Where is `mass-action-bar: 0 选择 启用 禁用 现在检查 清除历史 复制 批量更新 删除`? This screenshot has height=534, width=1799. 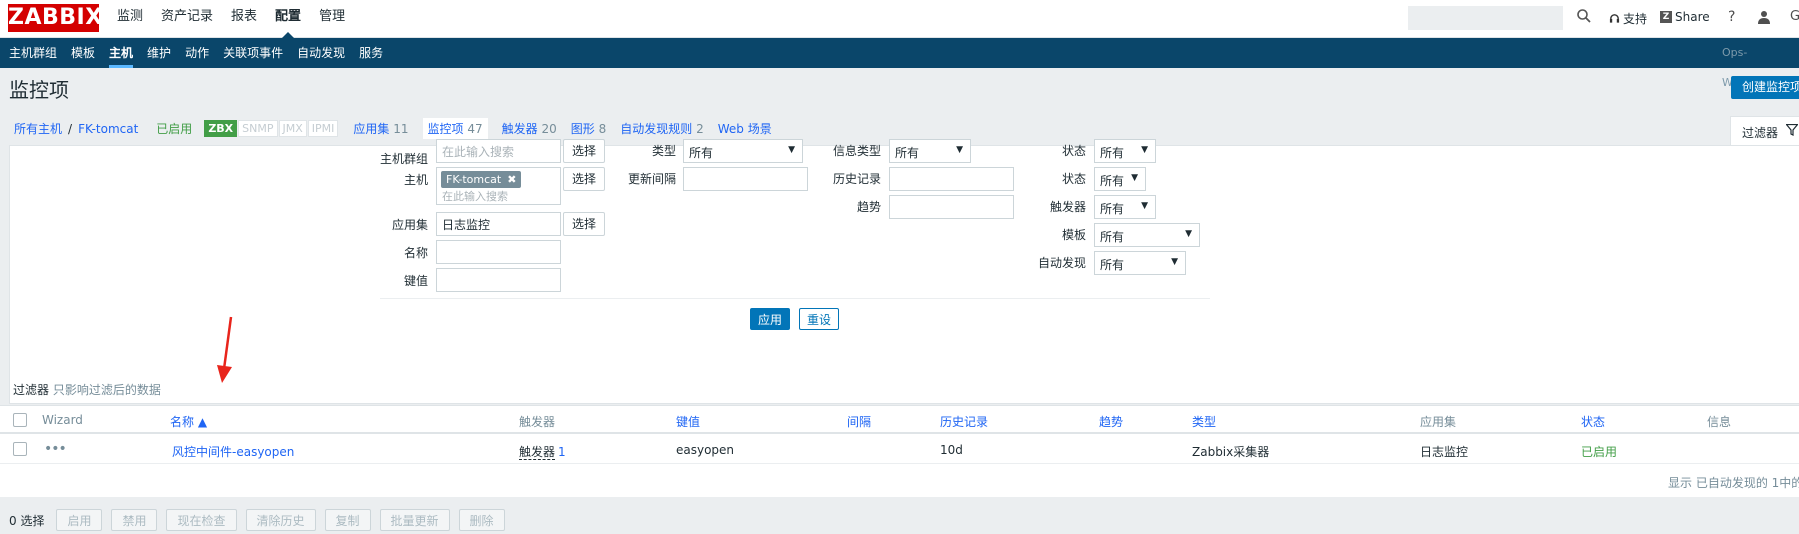 mass-action-bar: 0 选择 启用 禁用 现在检查 清除历史 复制 批量更新 删除 is located at coordinates (257, 520).